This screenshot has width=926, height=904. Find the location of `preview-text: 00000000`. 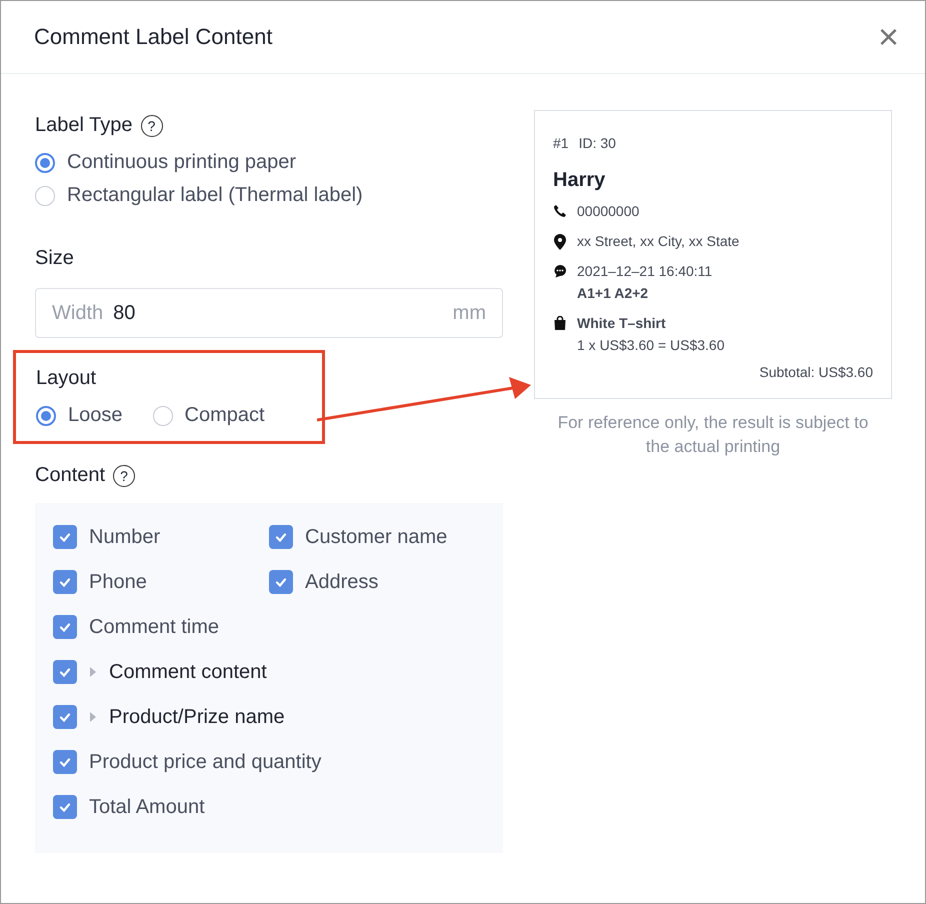

preview-text: 00000000 is located at coordinates (608, 211).